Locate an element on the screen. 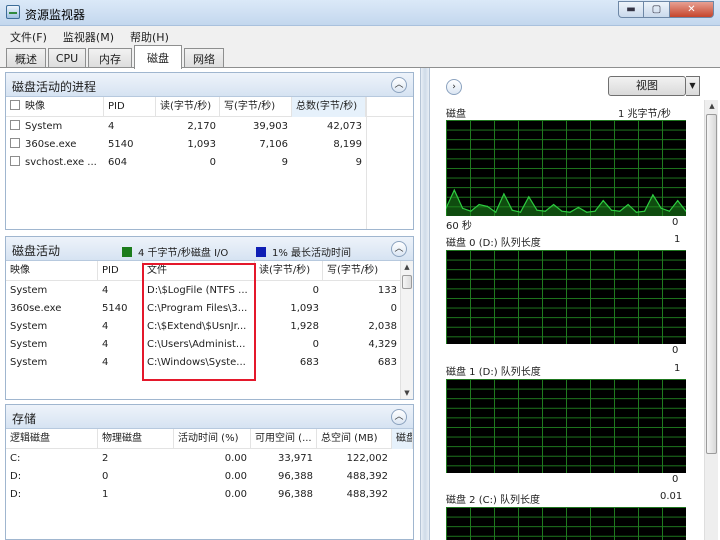 This screenshot has height=540, width=720. write-cell: 4,329 is located at coordinates (382, 344).